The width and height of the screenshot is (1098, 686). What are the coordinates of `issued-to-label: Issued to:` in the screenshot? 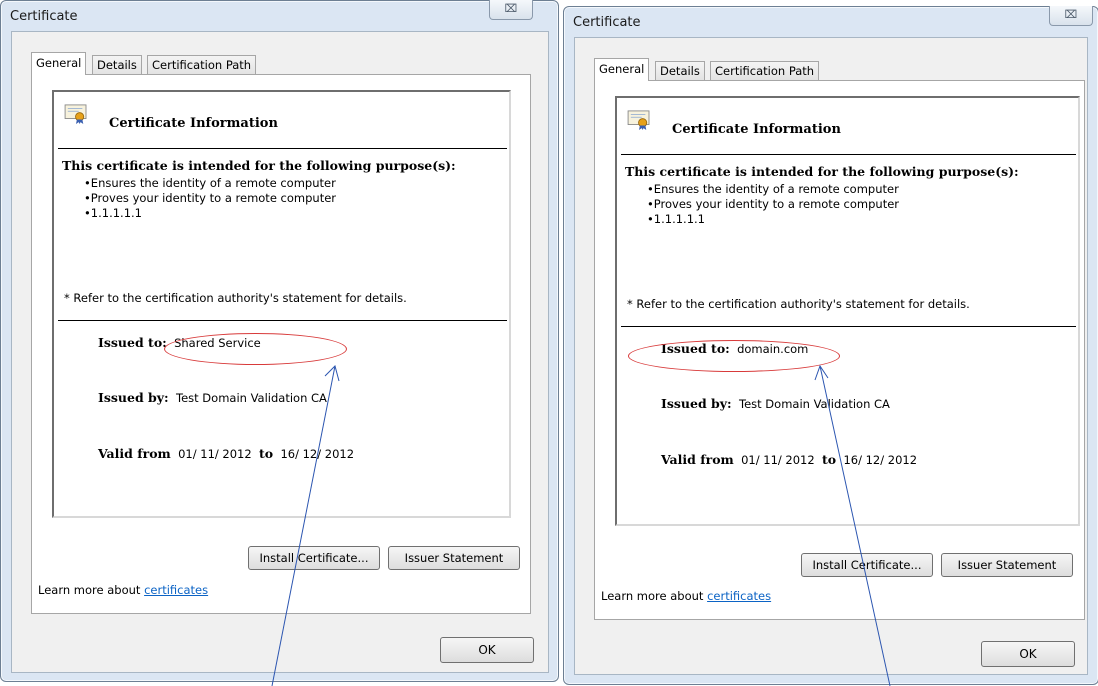 It's located at (132, 342).